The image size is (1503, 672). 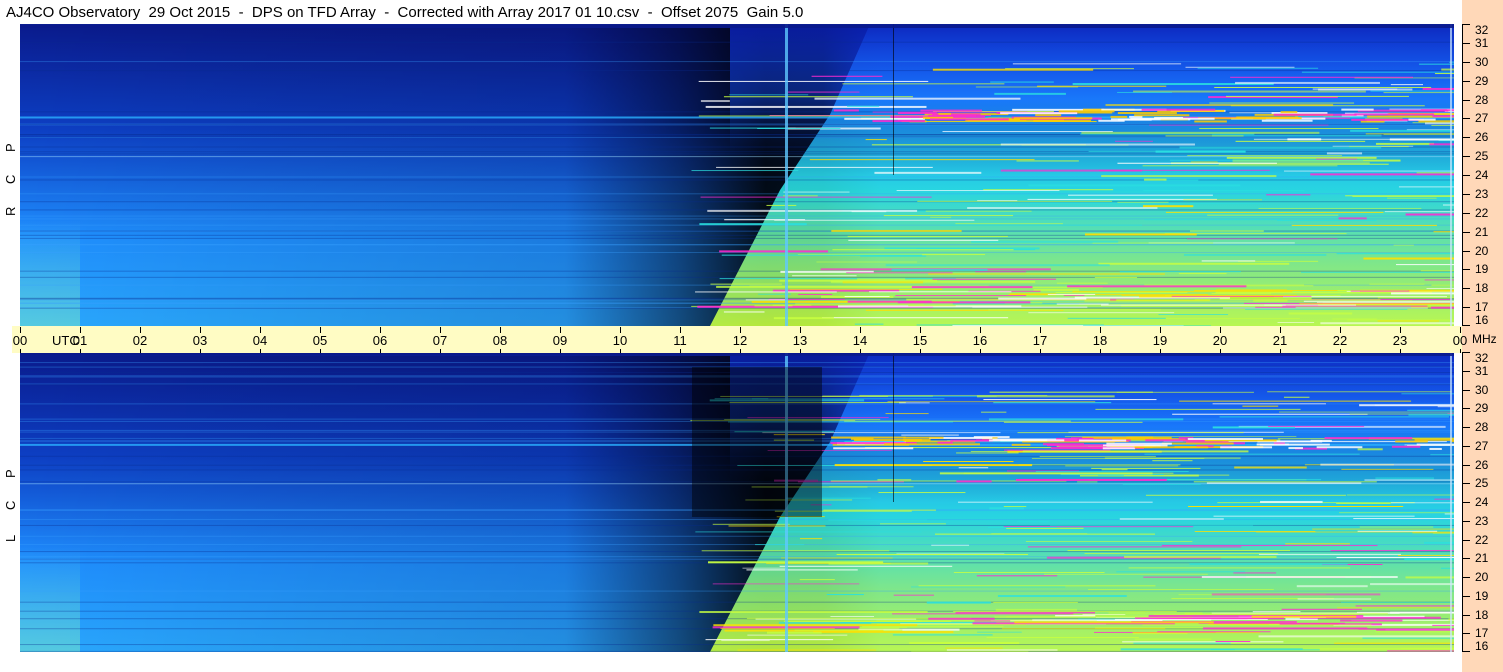 What do you see at coordinates (860, 340) in the screenshot?
I see `time-tick-label: 14` at bounding box center [860, 340].